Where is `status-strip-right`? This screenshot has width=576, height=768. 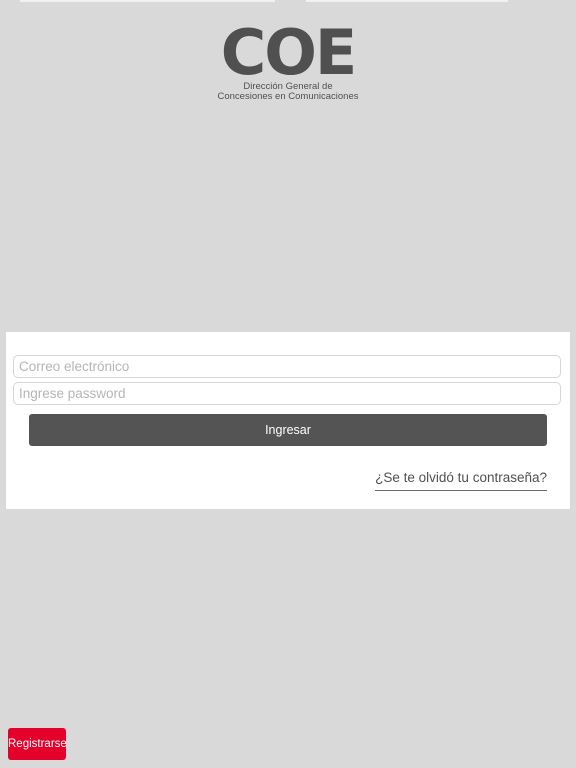 status-strip-right is located at coordinates (407, 1).